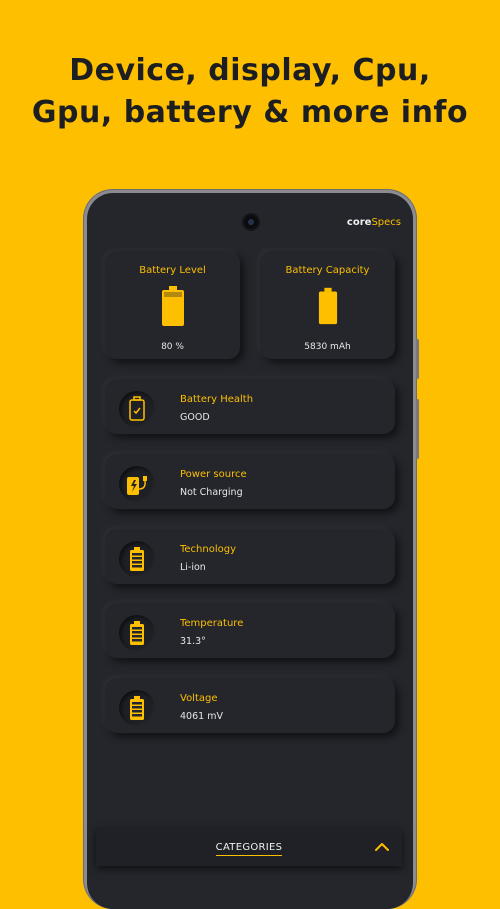 The width and height of the screenshot is (500, 909). I want to click on tile-title: Battery Level, so click(172, 270).